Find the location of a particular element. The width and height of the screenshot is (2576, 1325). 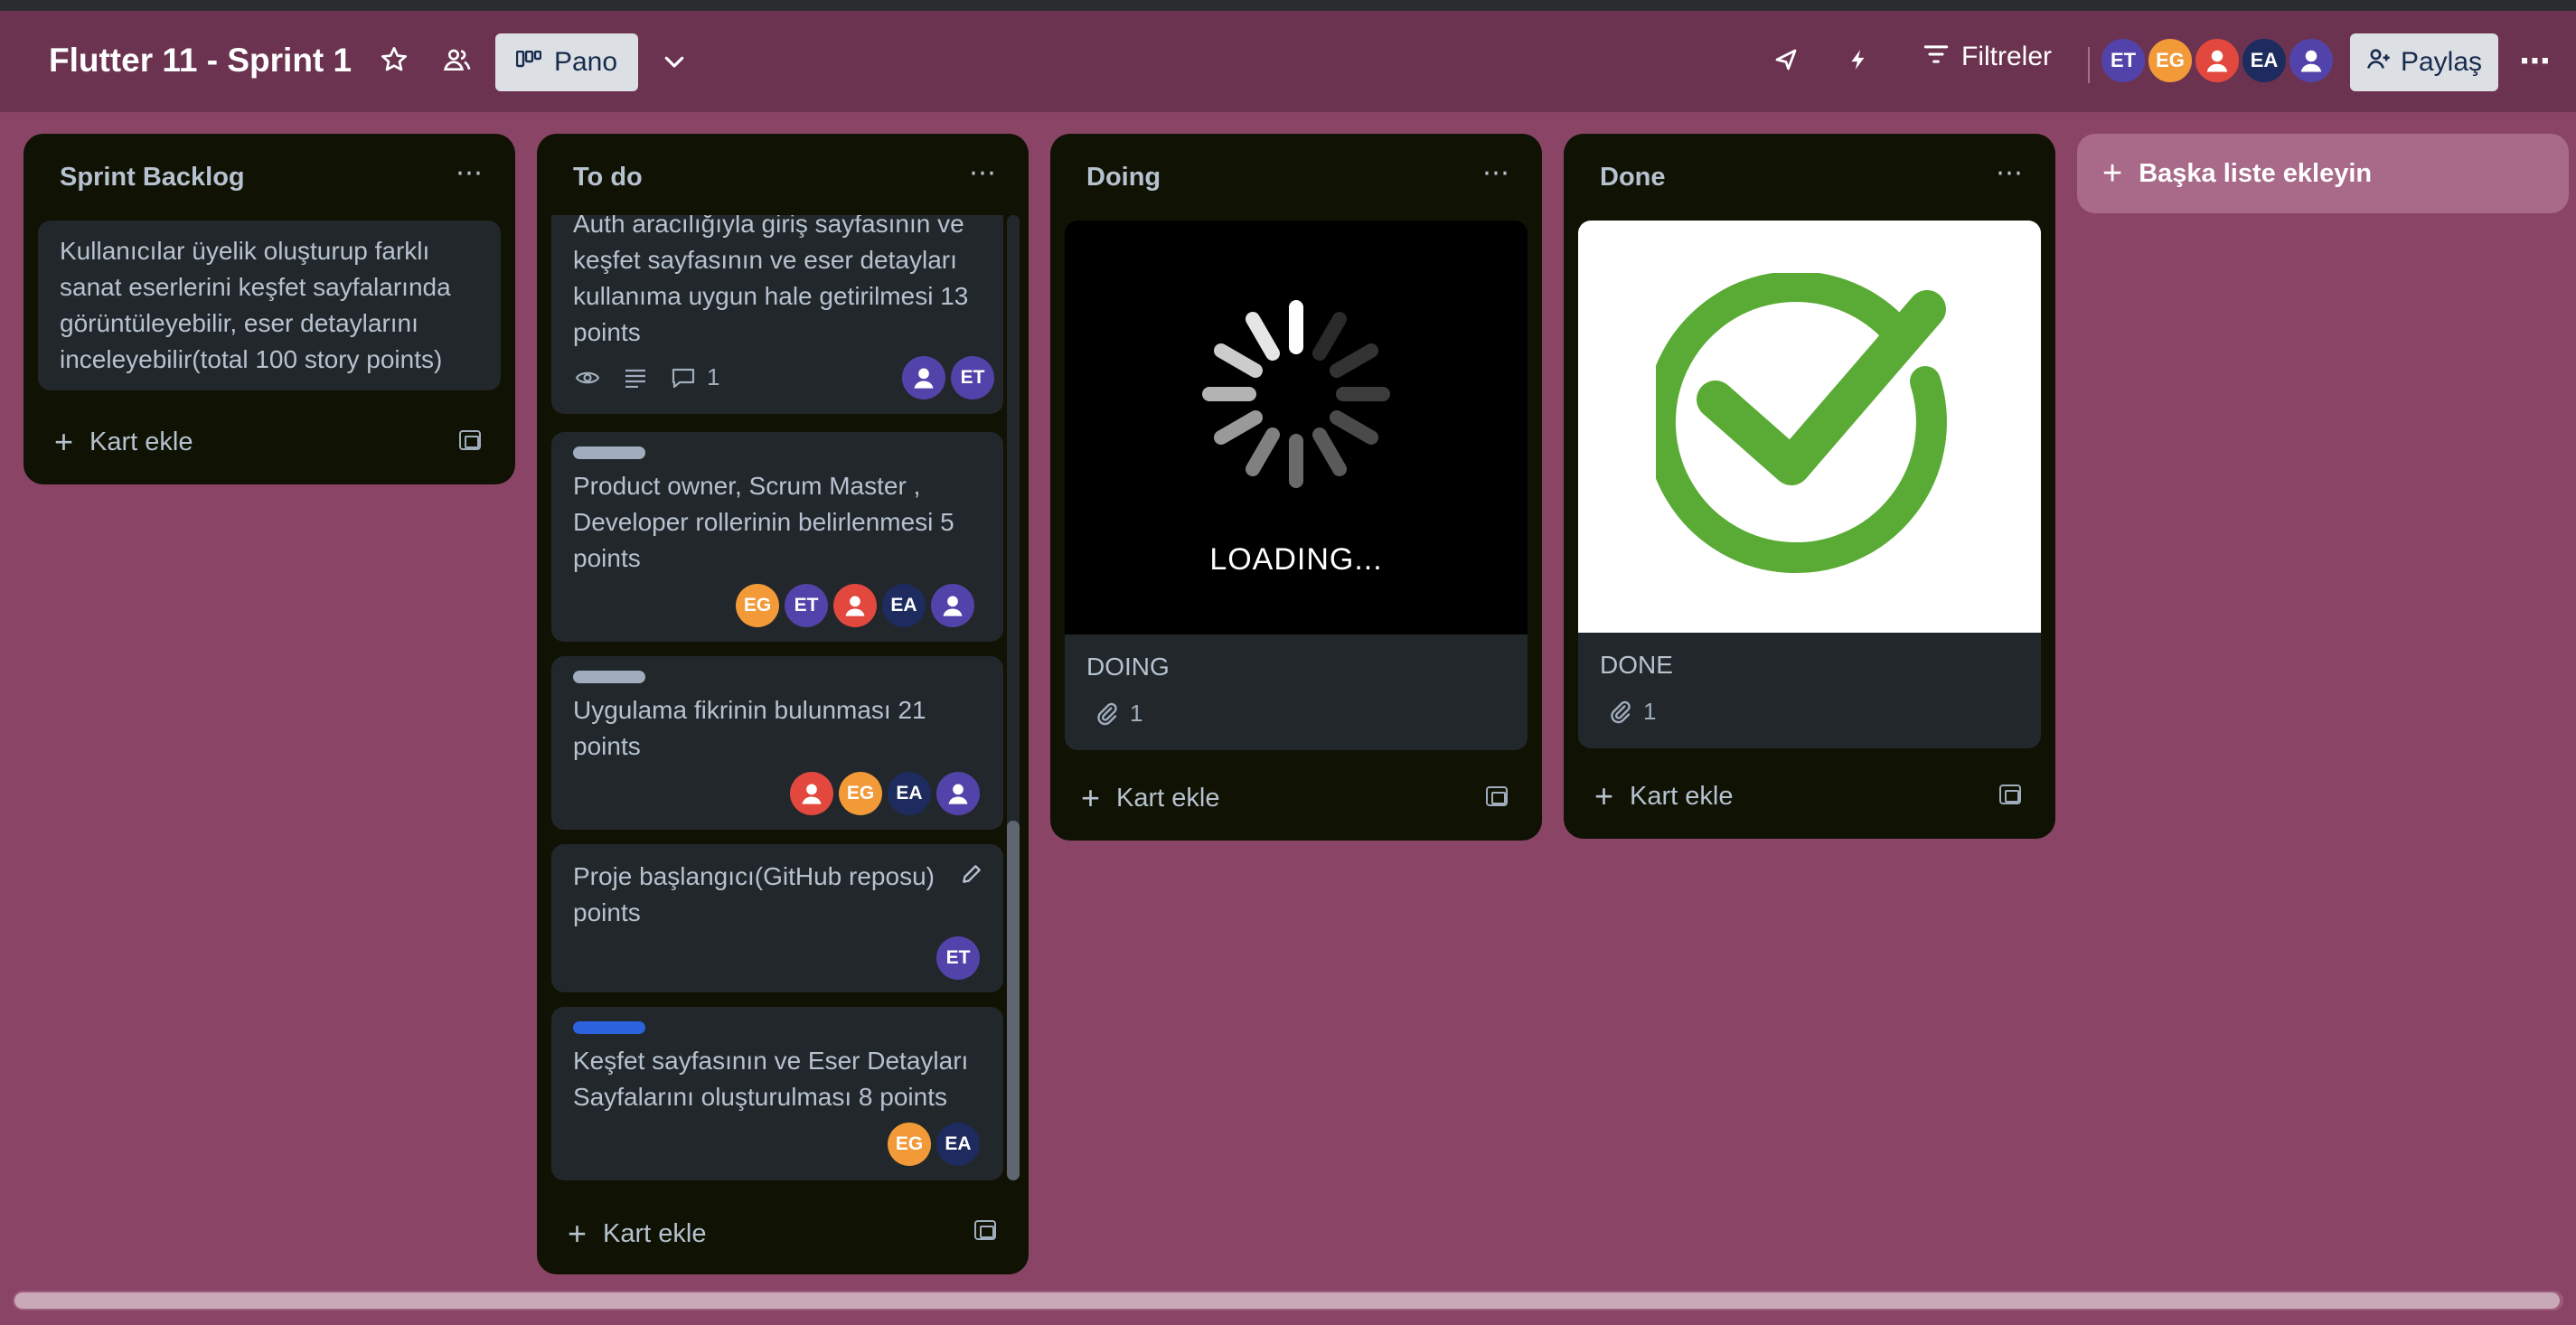

list-title: Done is located at coordinates (1633, 178).